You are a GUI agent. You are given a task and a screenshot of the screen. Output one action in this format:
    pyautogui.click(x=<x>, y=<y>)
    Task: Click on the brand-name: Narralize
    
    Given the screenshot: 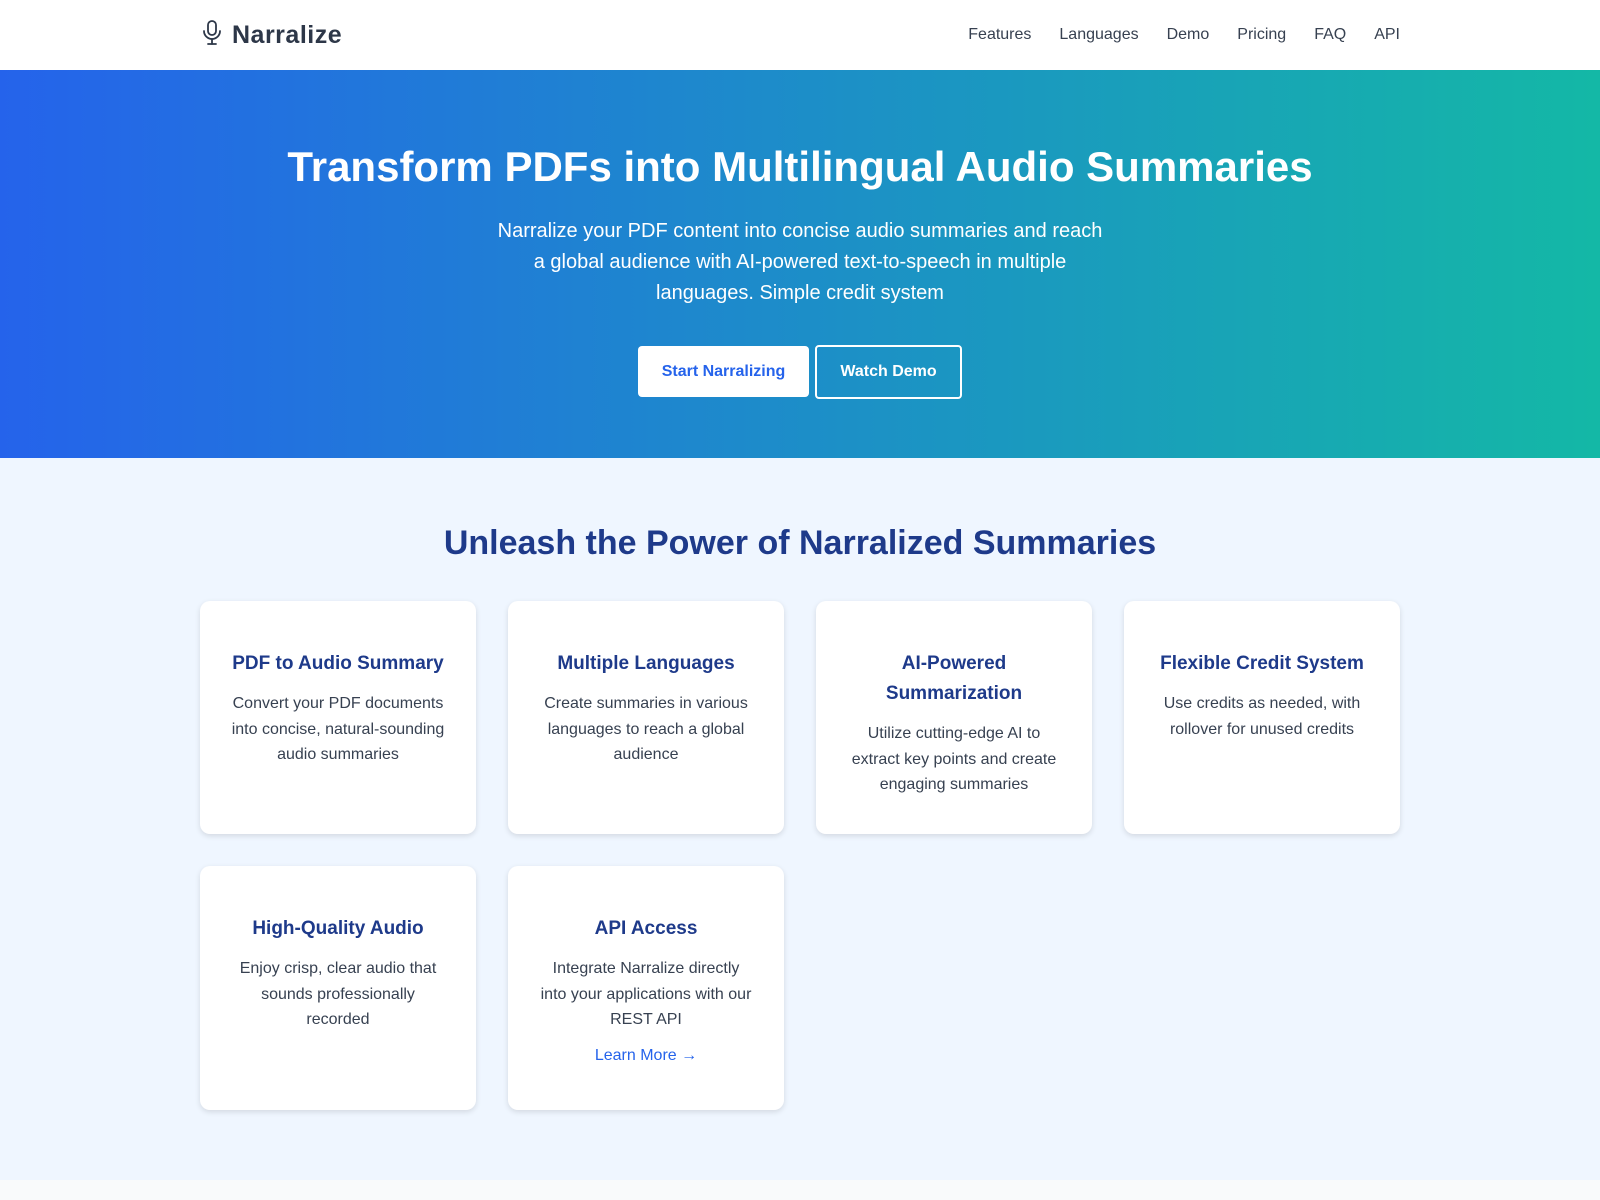 What is the action you would take?
    pyautogui.click(x=287, y=34)
    